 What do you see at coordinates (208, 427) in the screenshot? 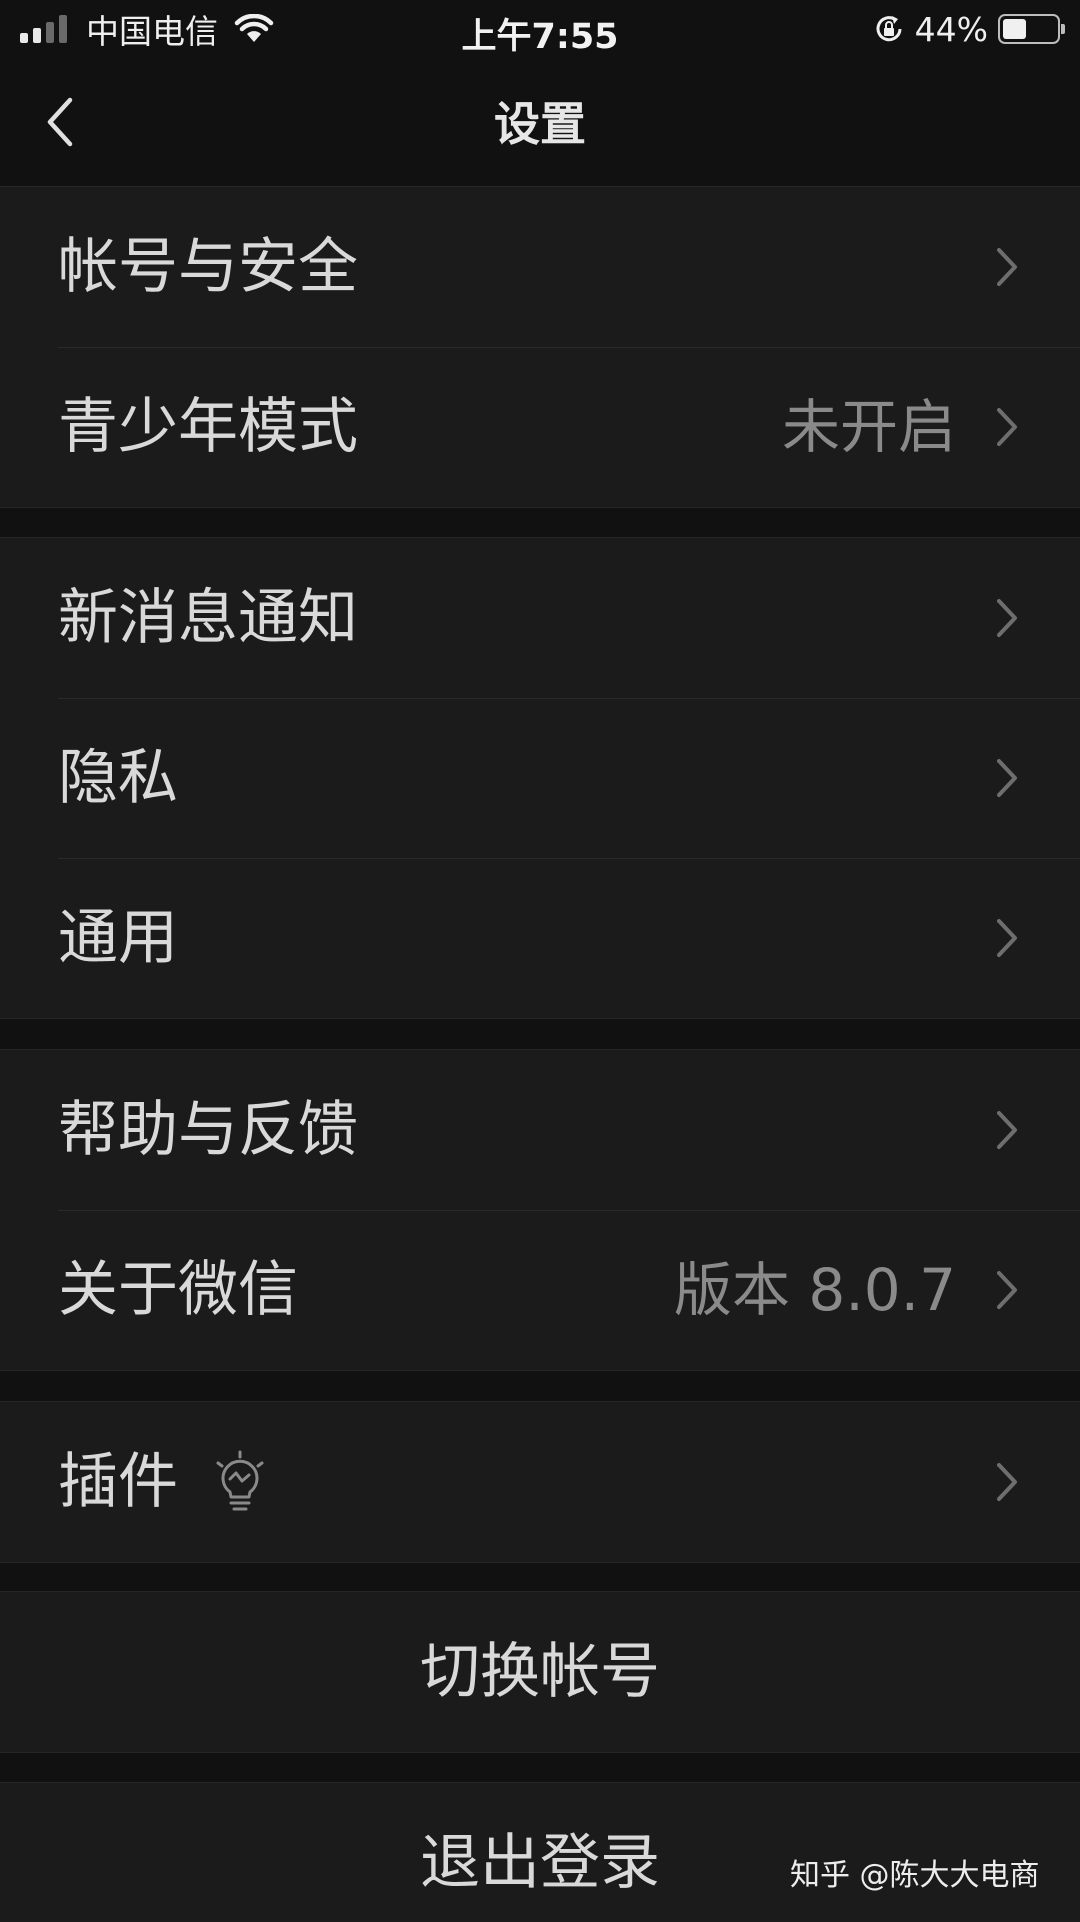
I see `settings-item-label: 青少年模式` at bounding box center [208, 427].